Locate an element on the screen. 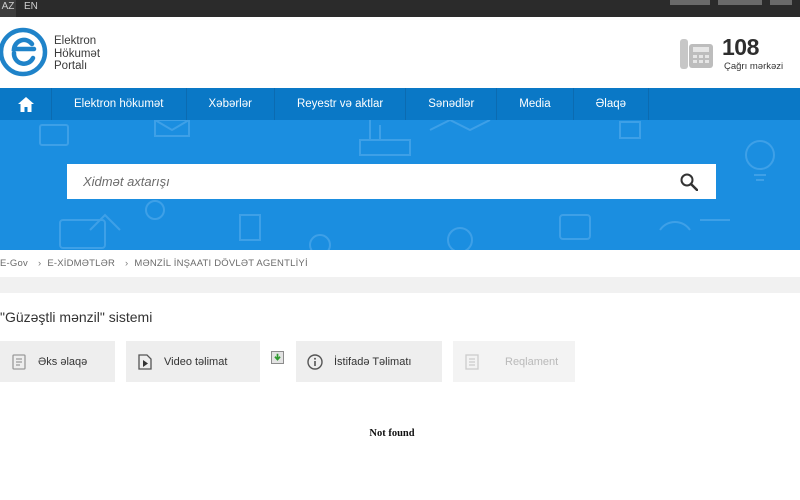 This screenshot has height=500, width=800. nav-home-button is located at coordinates (26, 104).